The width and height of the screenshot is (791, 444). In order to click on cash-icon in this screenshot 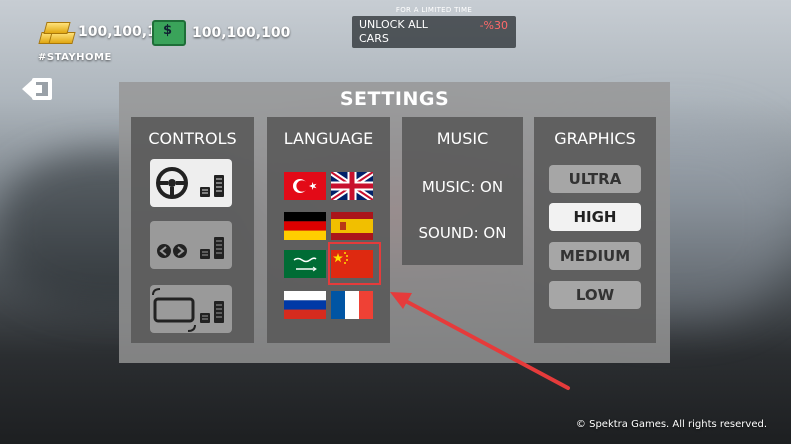, I will do `click(169, 33)`.